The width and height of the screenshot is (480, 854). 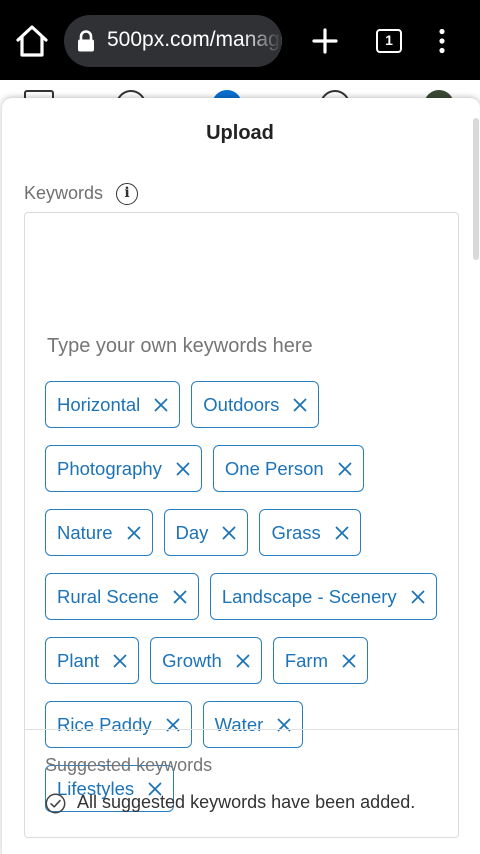 I want to click on keyword-chip: One Person, so click(x=288, y=468).